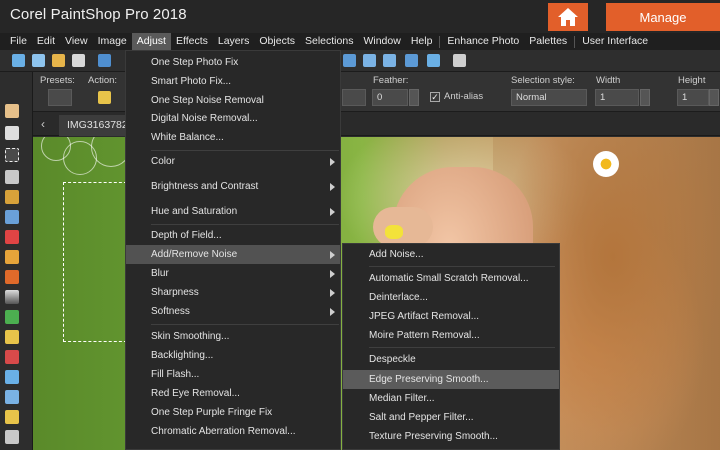  I want to click on zoom-in-icon, so click(369, 60).